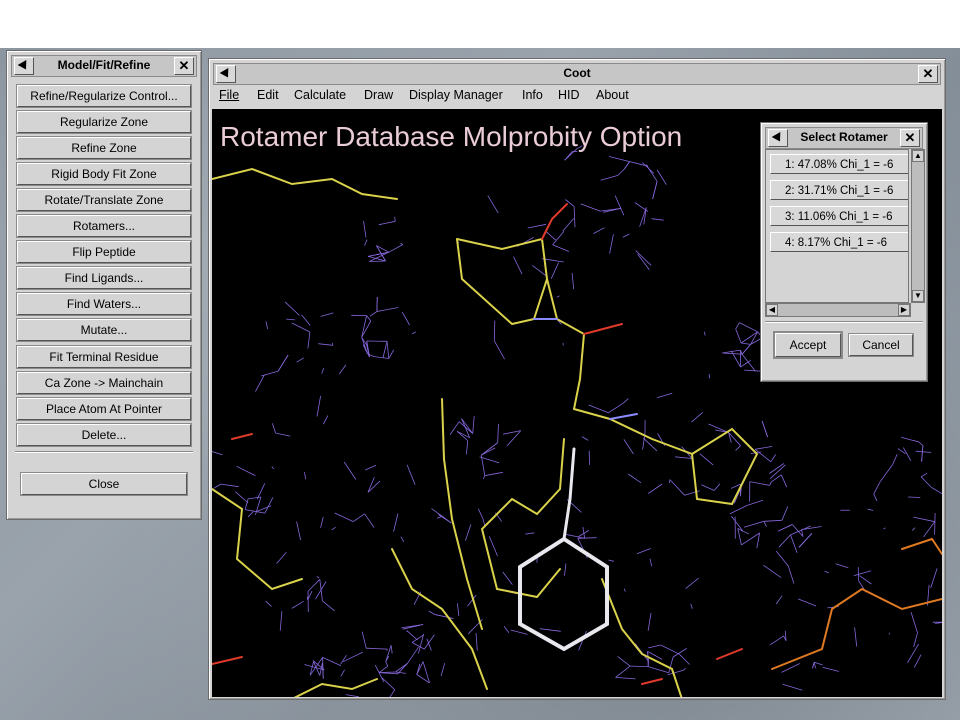  What do you see at coordinates (104, 122) in the screenshot?
I see `regularize-zone-button: Regularize Zone` at bounding box center [104, 122].